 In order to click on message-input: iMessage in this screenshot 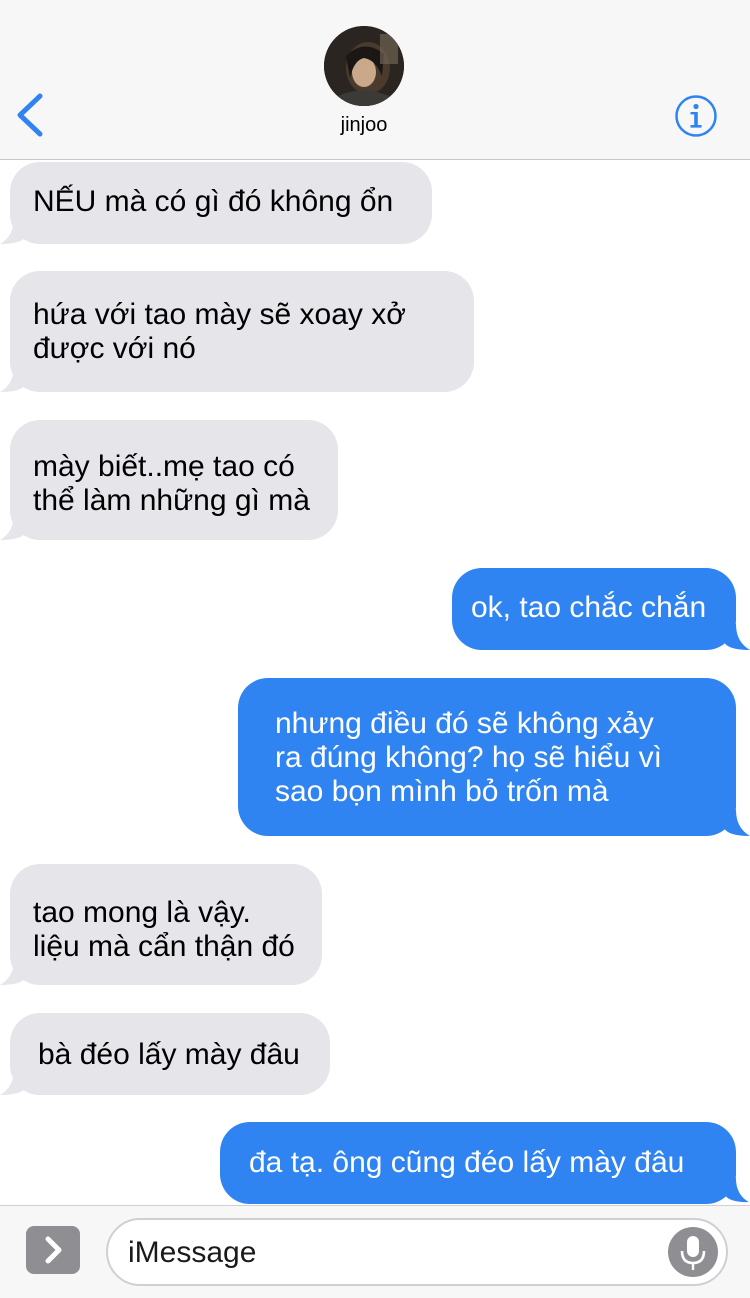, I will do `click(417, 1252)`.